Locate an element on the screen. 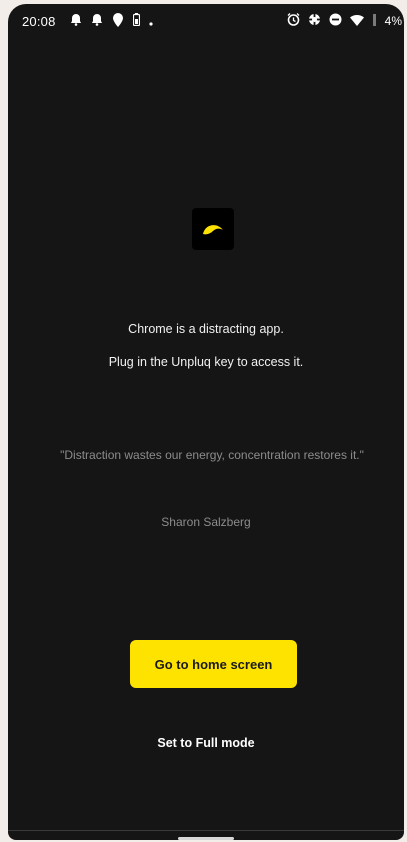 Image resolution: width=407 pixels, height=842 pixels. unlock-instruction: Plug in the Unpluq key to access it. is located at coordinates (206, 362).